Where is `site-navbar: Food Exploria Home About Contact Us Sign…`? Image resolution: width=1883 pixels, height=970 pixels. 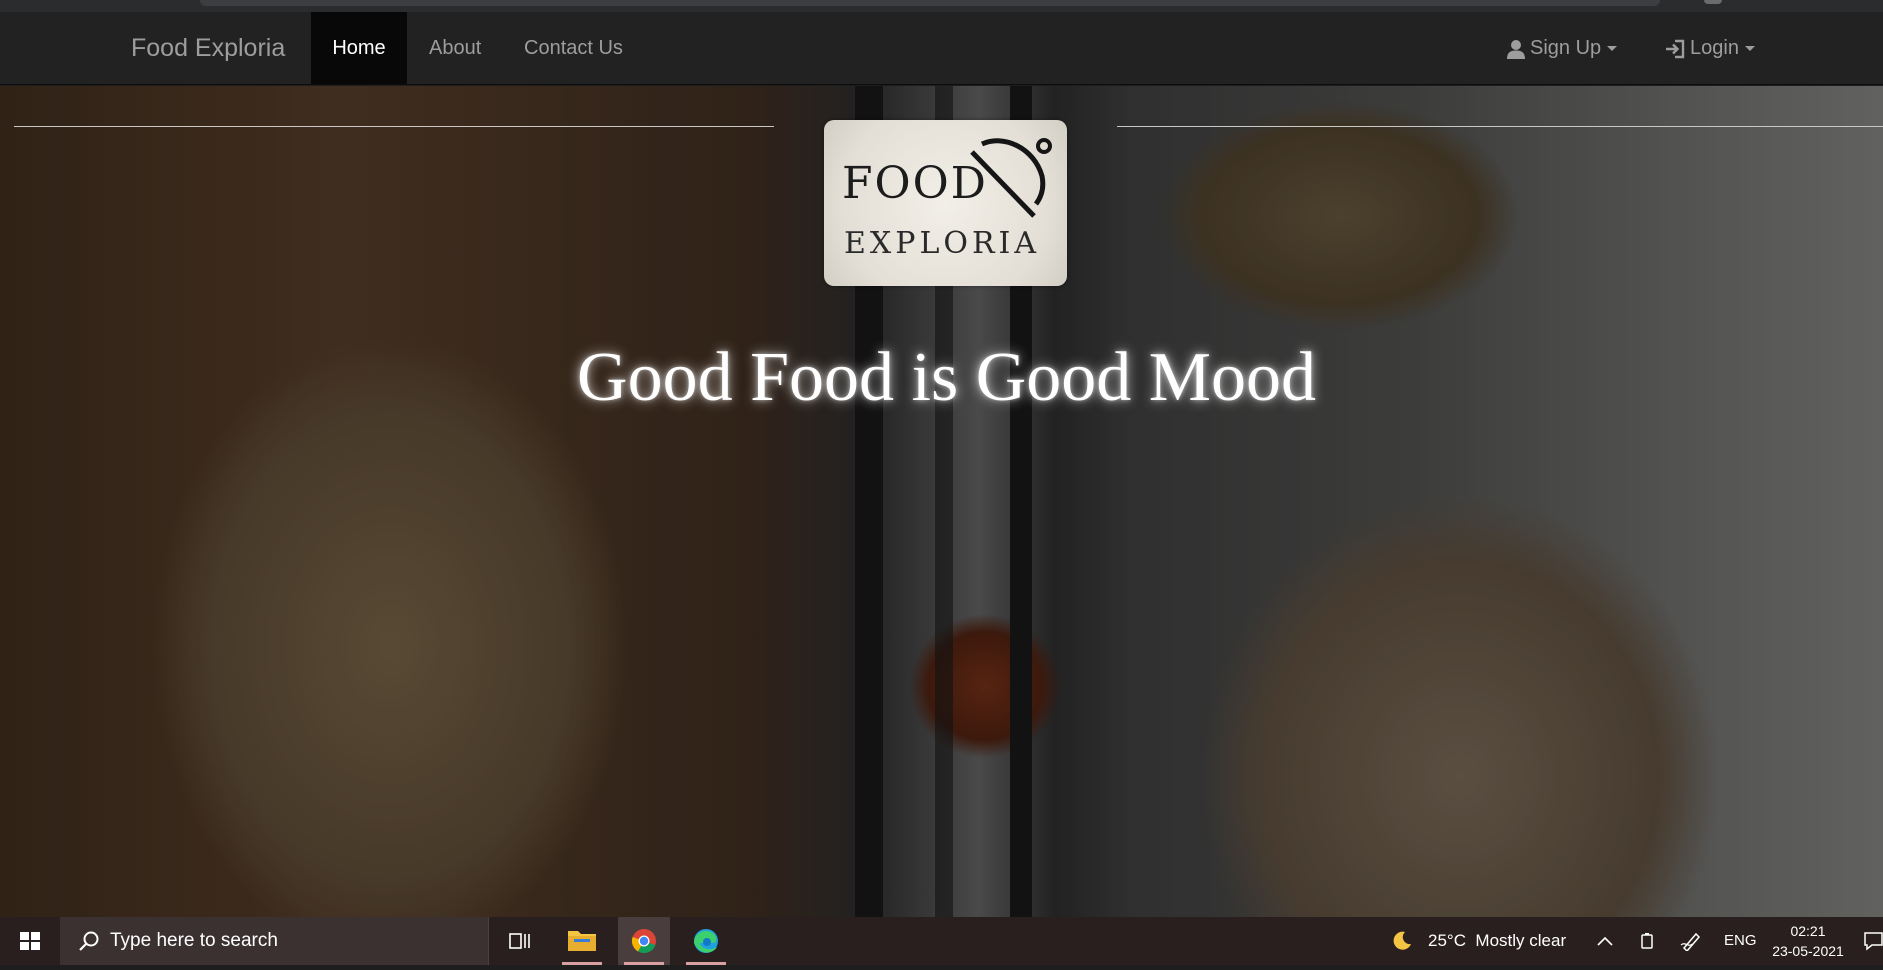 site-navbar: Food Exploria Home About Contact Us Sign… is located at coordinates (941, 48).